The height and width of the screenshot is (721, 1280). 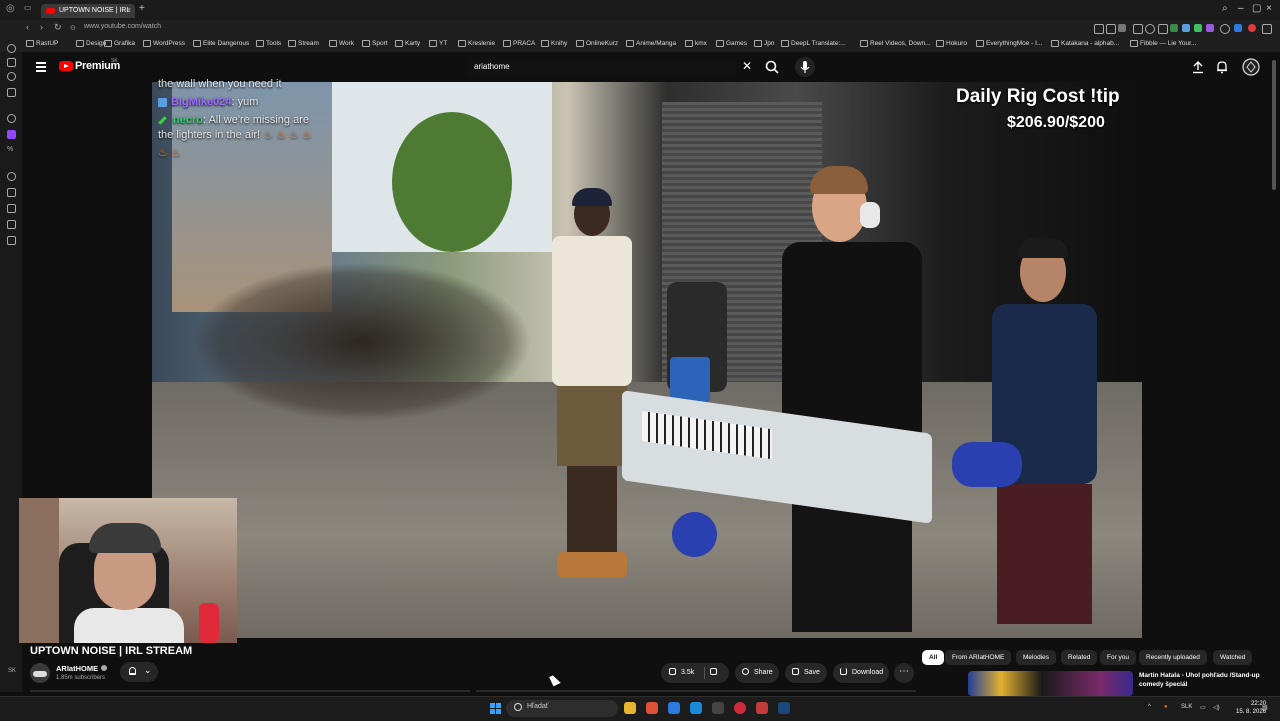 I want to click on account-avatar-icon, so click(x=1251, y=67).